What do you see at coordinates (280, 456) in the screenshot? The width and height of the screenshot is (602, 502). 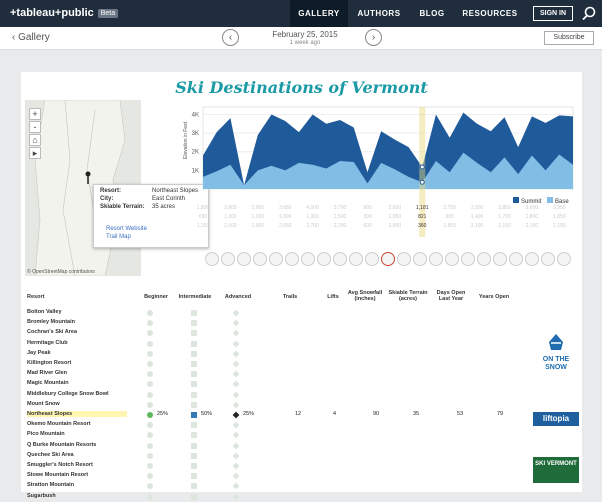 I see `table-row: Quechee Ski Area` at bounding box center [280, 456].